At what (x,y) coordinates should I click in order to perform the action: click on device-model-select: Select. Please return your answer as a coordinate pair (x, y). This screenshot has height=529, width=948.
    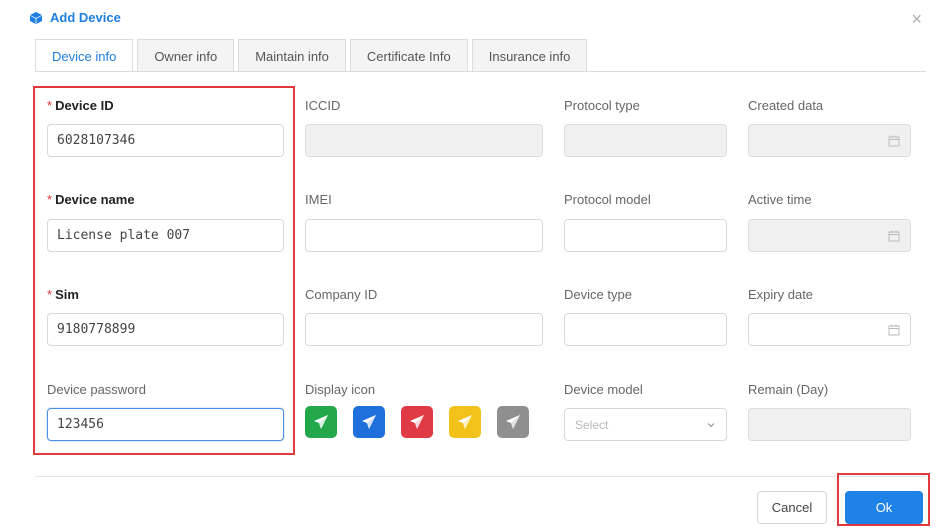
    Looking at the image, I should click on (645, 424).